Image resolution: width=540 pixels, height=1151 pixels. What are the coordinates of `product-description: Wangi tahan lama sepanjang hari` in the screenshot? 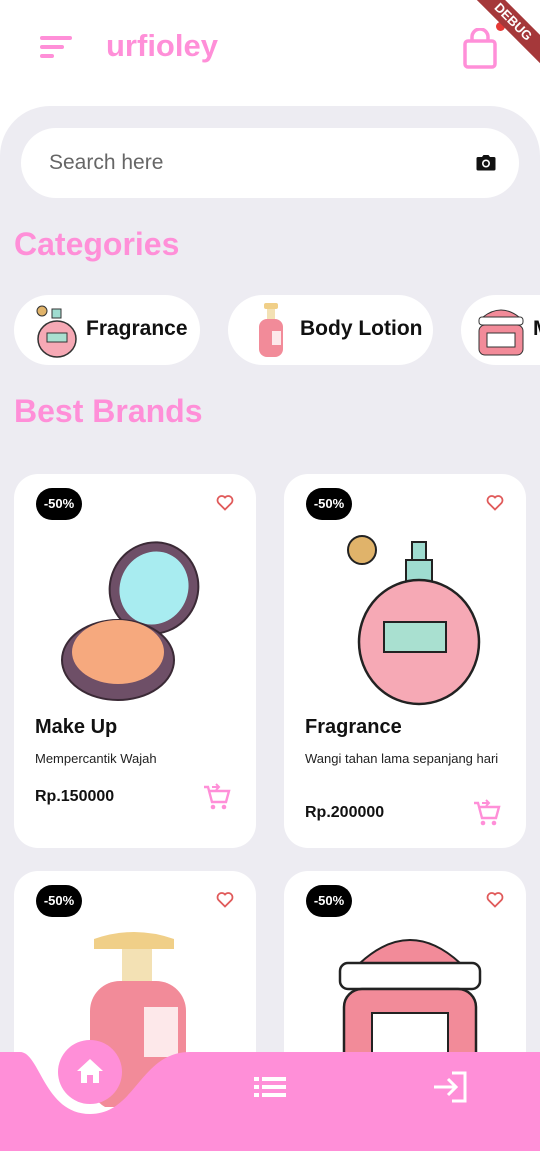 It's located at (402, 758).